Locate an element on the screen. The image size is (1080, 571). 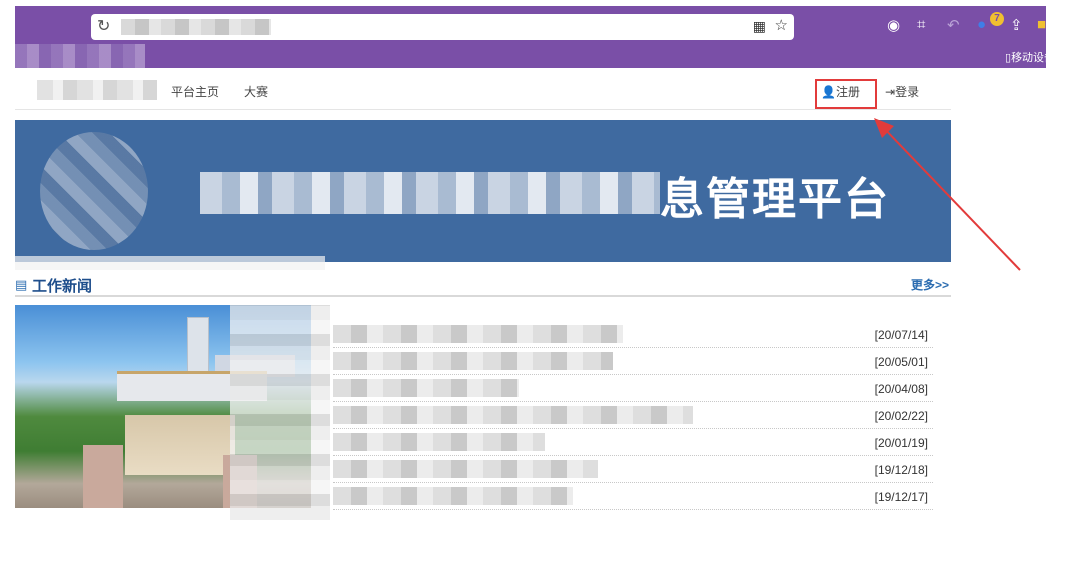
mobile-device-button: ▯移动设备 is located at coordinates (1030, 57).